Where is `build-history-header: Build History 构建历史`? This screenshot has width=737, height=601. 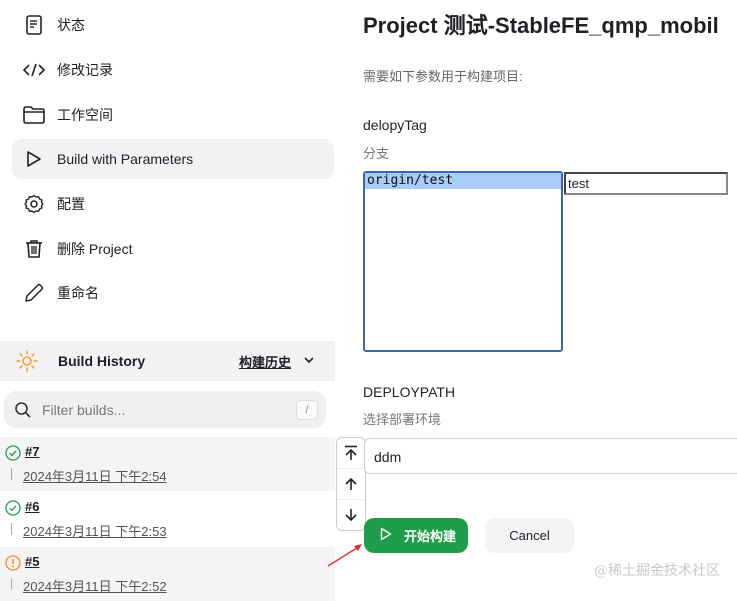 build-history-header: Build History 构建历史 is located at coordinates (167, 361).